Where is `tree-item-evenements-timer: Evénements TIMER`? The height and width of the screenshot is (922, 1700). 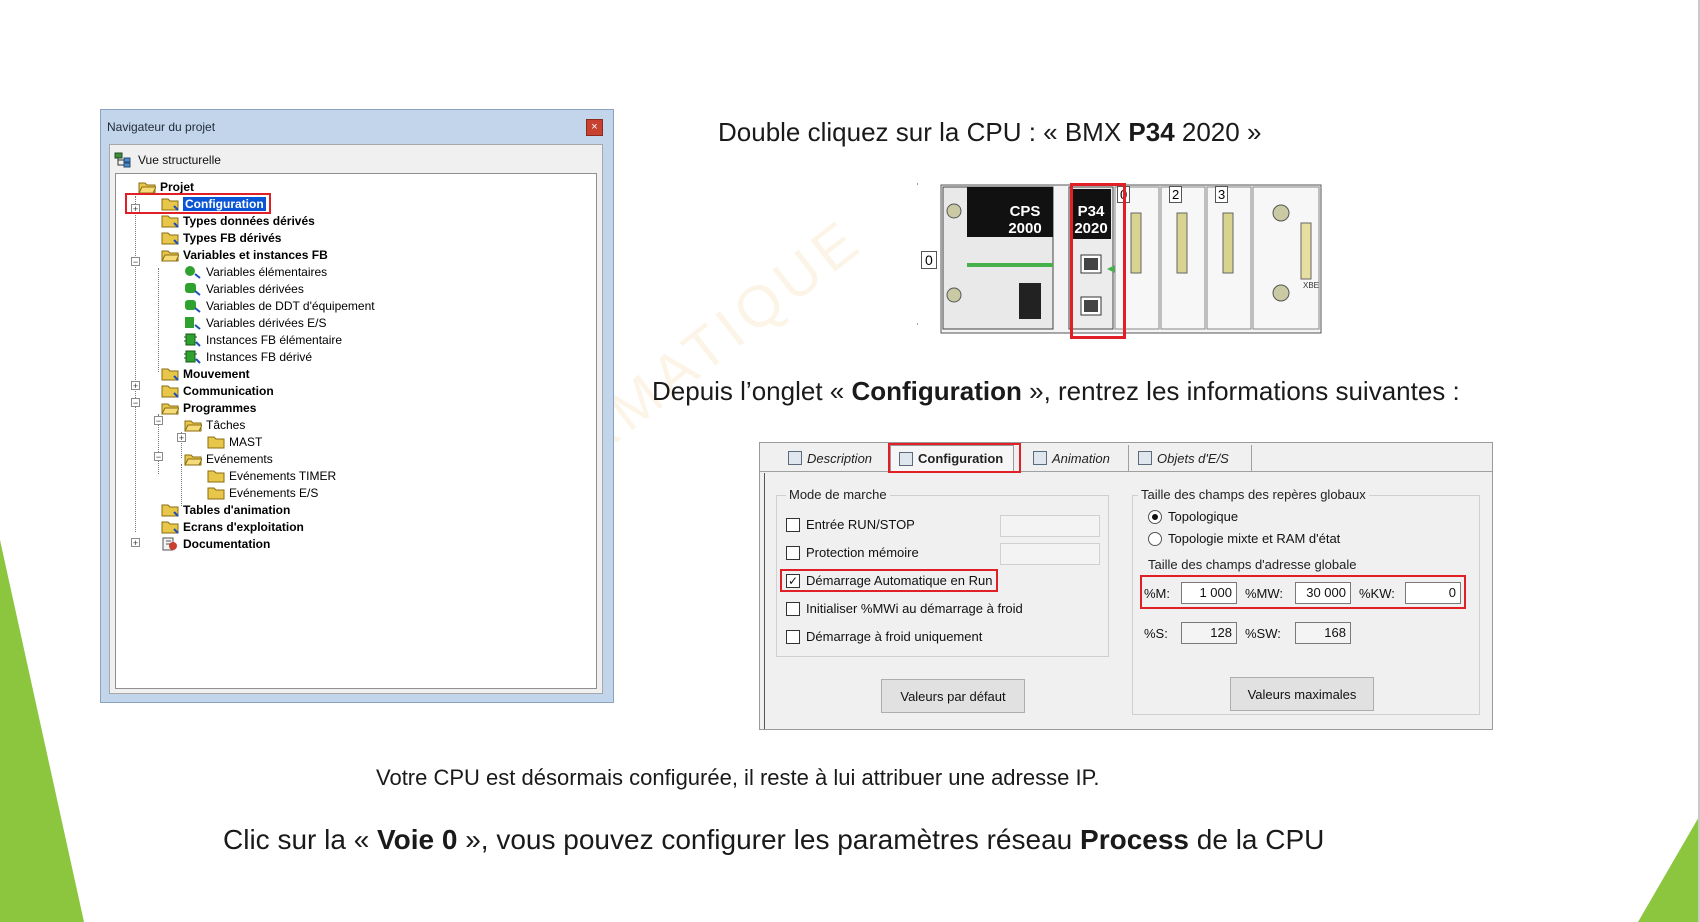 tree-item-evenements-timer: Evénements TIMER is located at coordinates (271, 475).